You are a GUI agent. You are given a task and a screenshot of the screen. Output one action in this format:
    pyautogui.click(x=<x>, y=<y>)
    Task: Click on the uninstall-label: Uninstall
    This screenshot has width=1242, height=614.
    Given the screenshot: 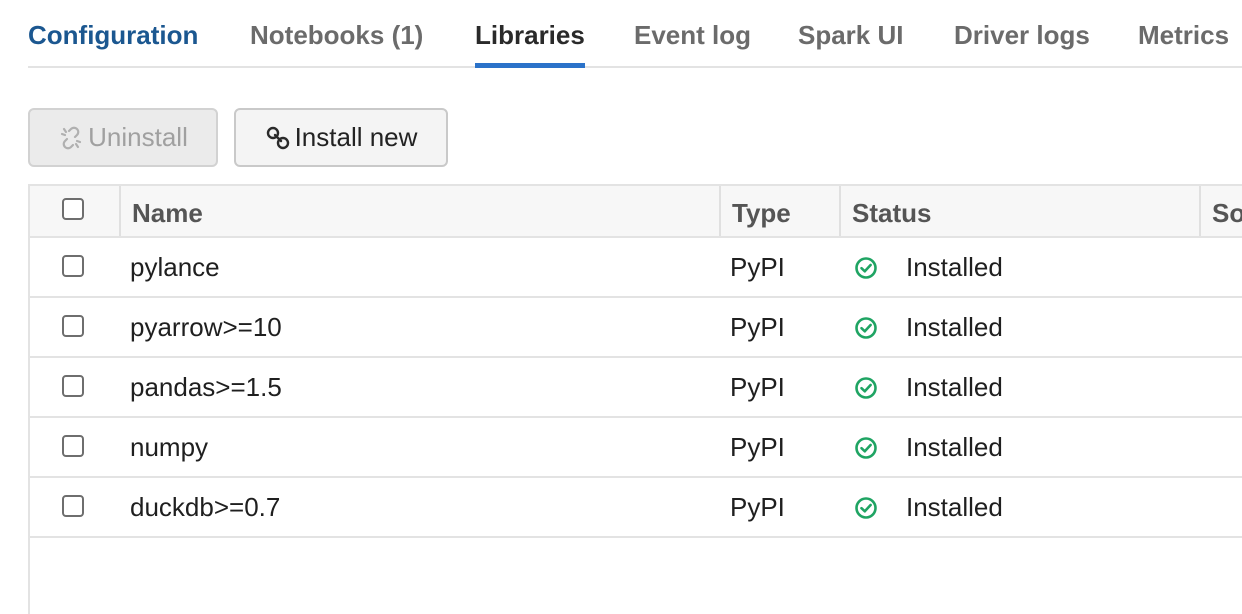 What is the action you would take?
    pyautogui.click(x=138, y=137)
    